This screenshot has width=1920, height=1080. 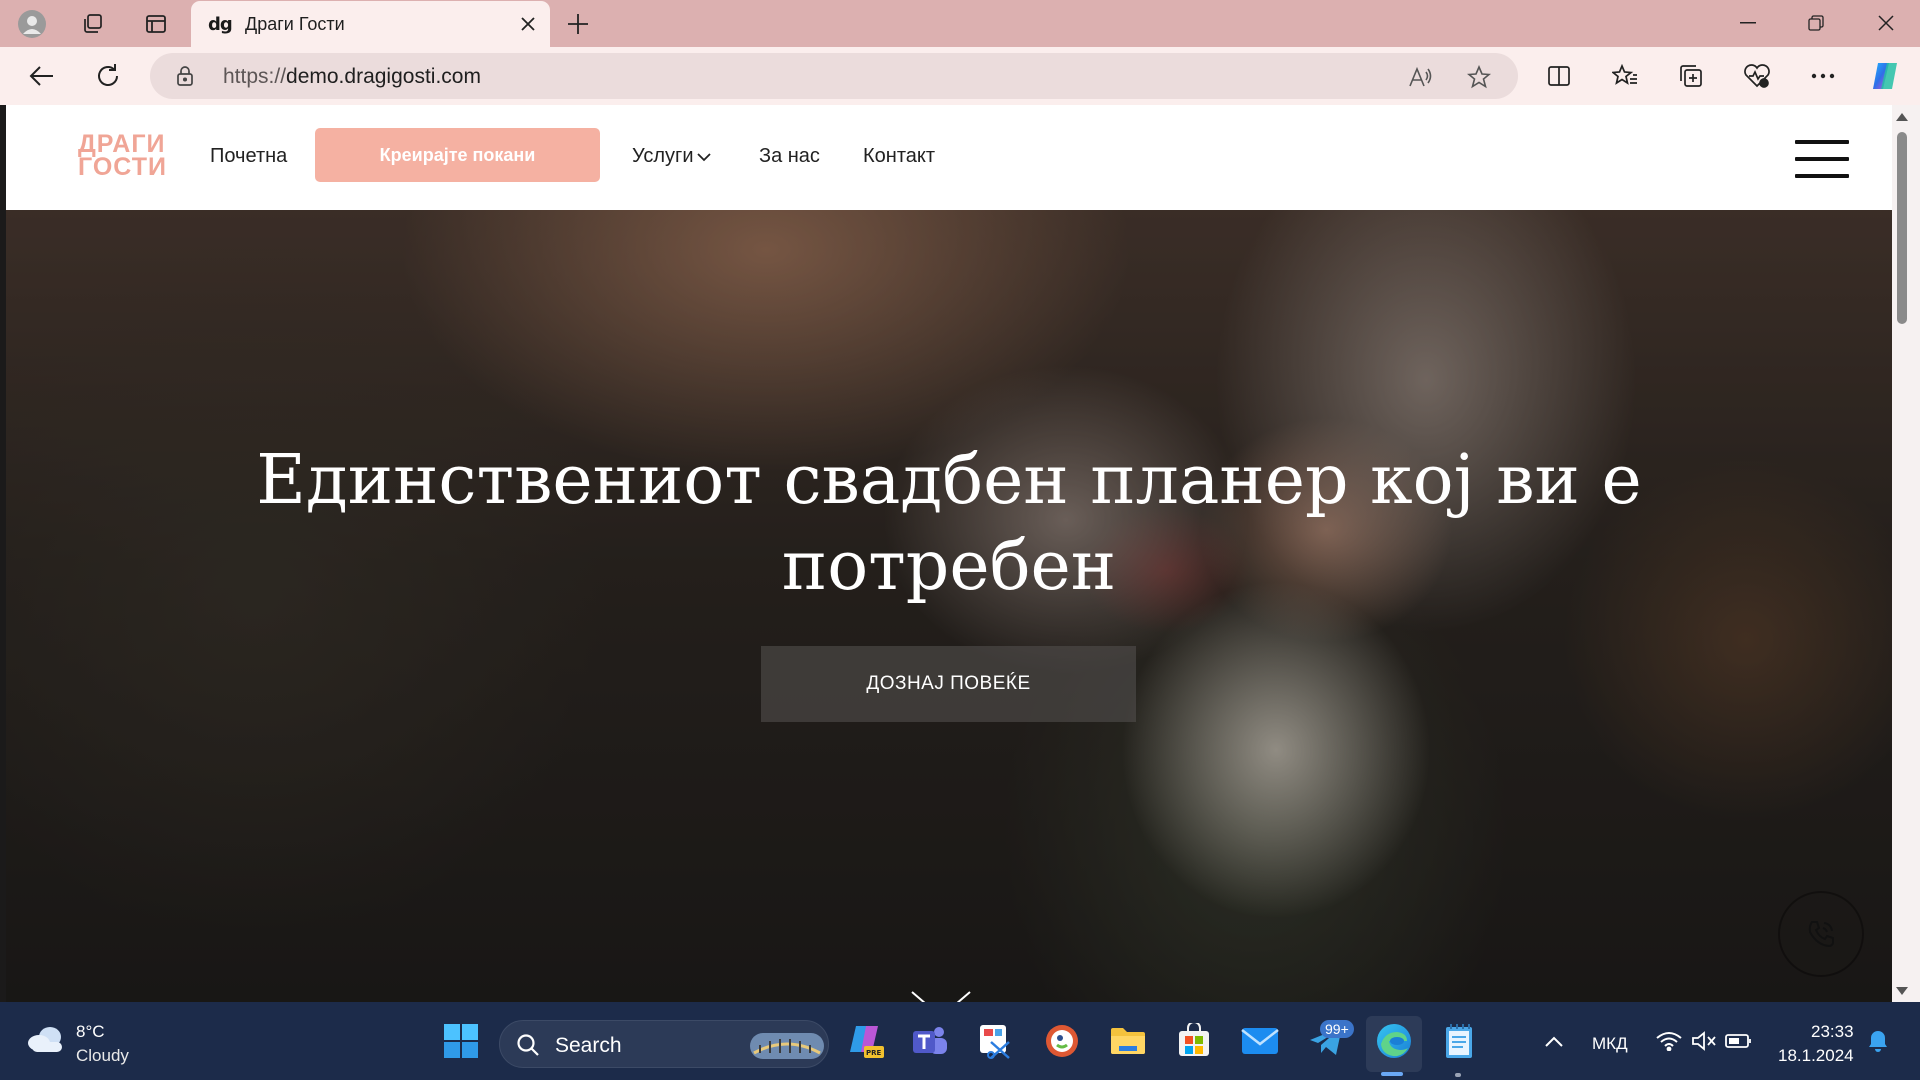 What do you see at coordinates (941, 996) in the screenshot?
I see `scroll-down-arrow-icon` at bounding box center [941, 996].